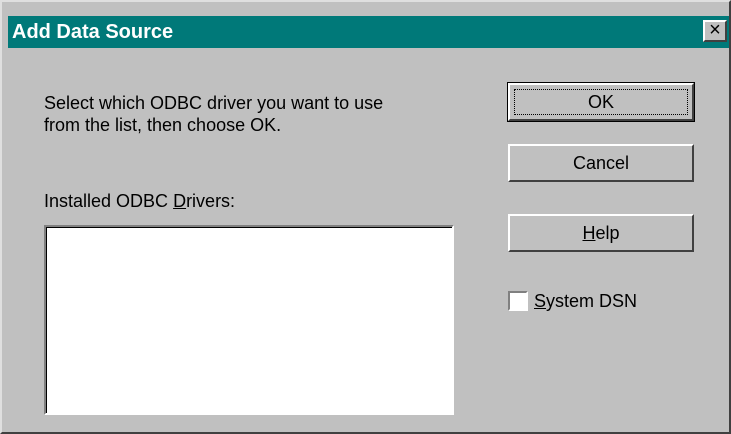 This screenshot has height=434, width=731. I want to click on window-title: Add Data Source, so click(93, 32).